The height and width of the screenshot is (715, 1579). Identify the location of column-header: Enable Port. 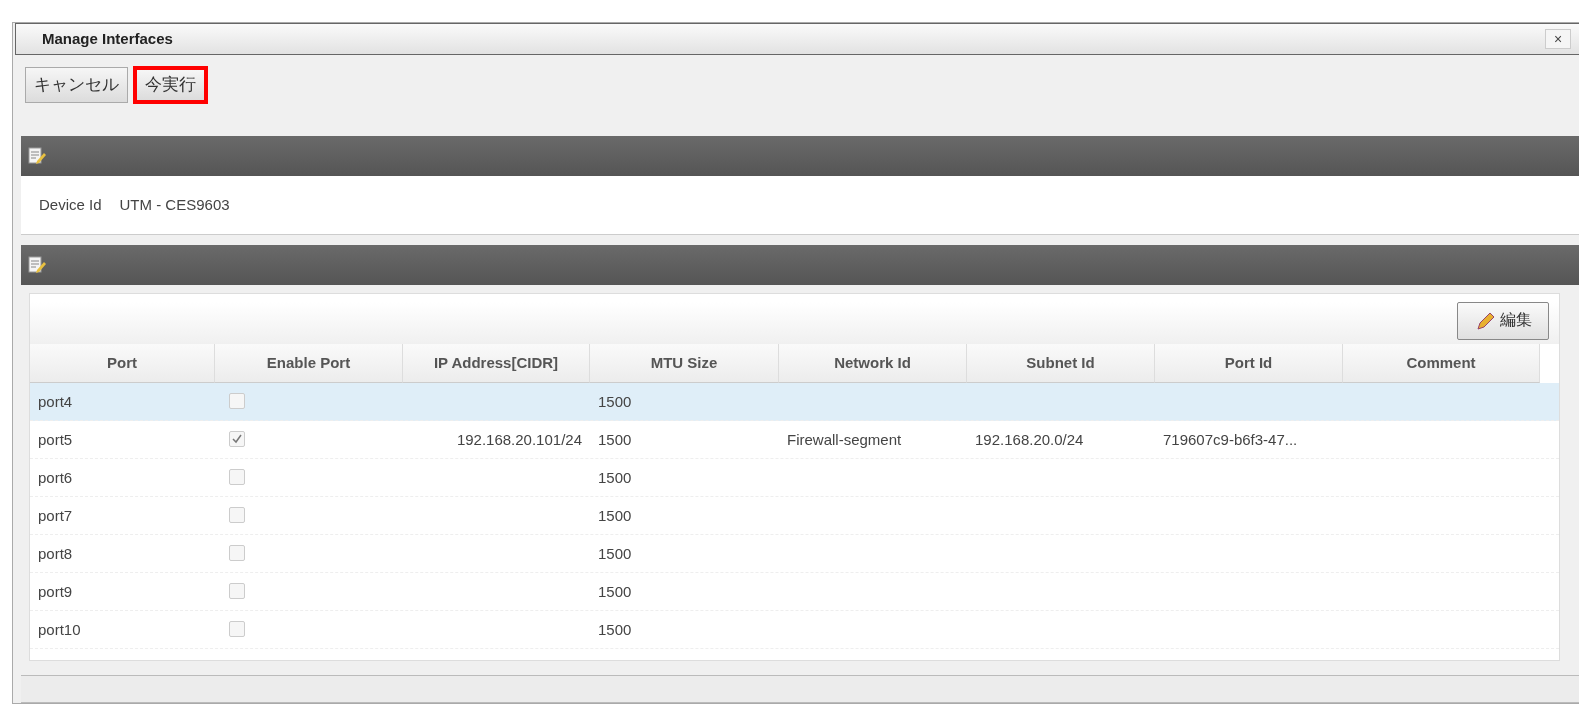
(309, 363).